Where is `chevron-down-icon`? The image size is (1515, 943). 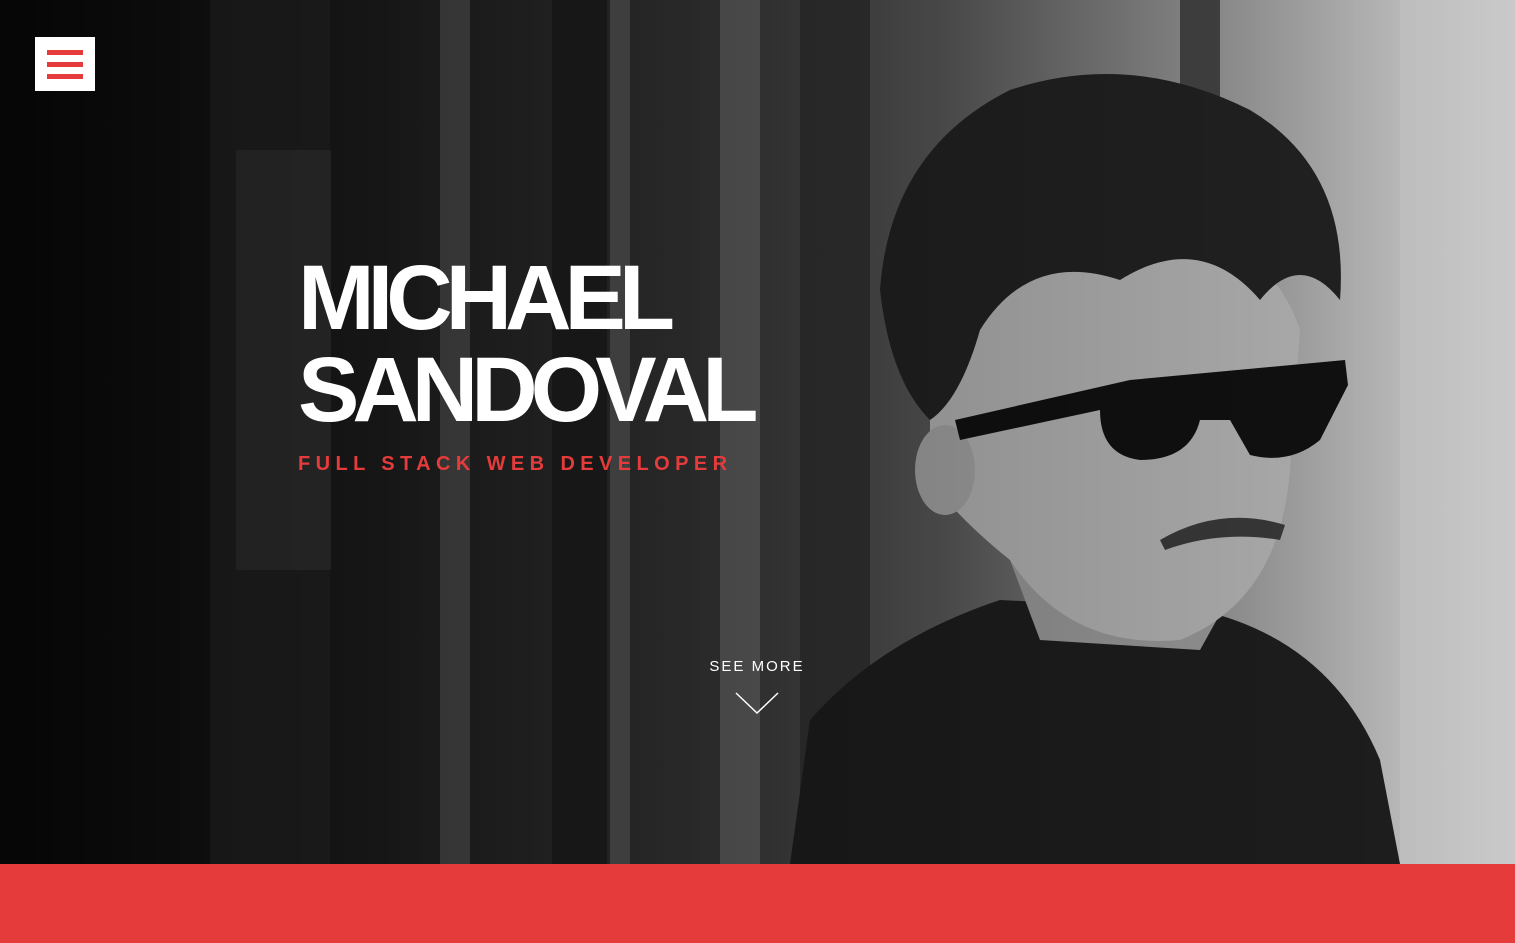
chevron-down-icon is located at coordinates (757, 703).